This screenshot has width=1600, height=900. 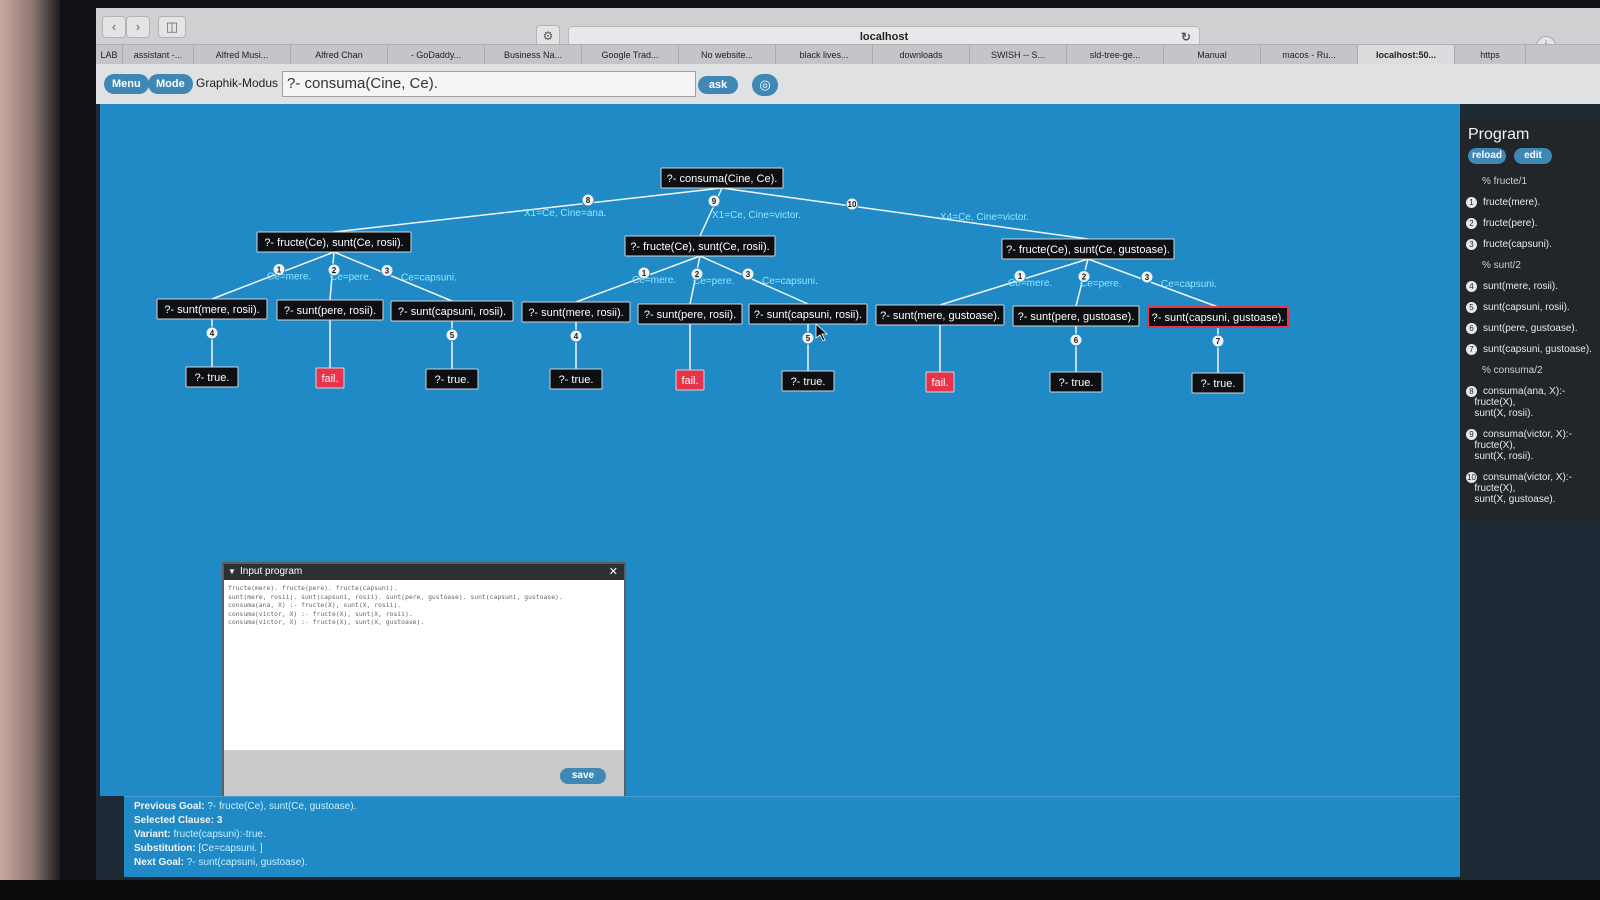 I want to click on program-clause: 6 sunt(pere, gustoase)., so click(x=1522, y=328).